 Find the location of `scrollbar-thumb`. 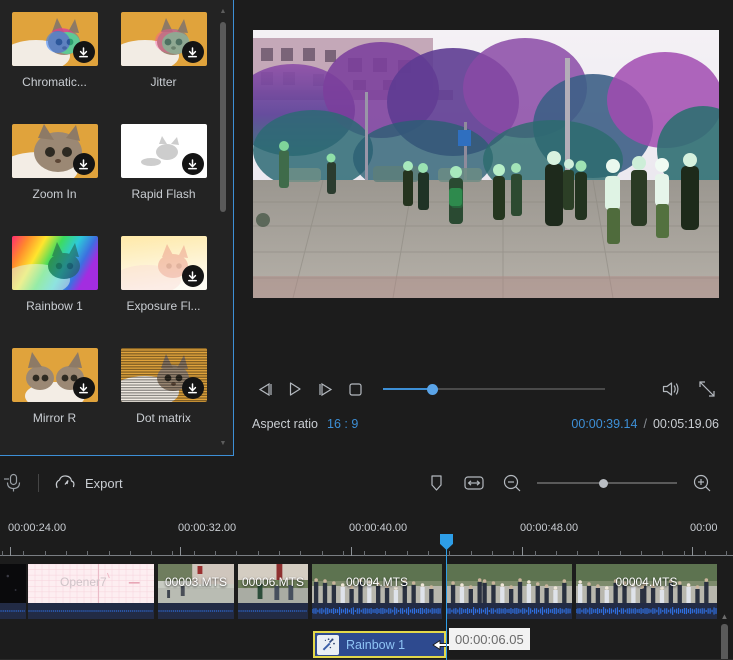

scrollbar-thumb is located at coordinates (223, 117).